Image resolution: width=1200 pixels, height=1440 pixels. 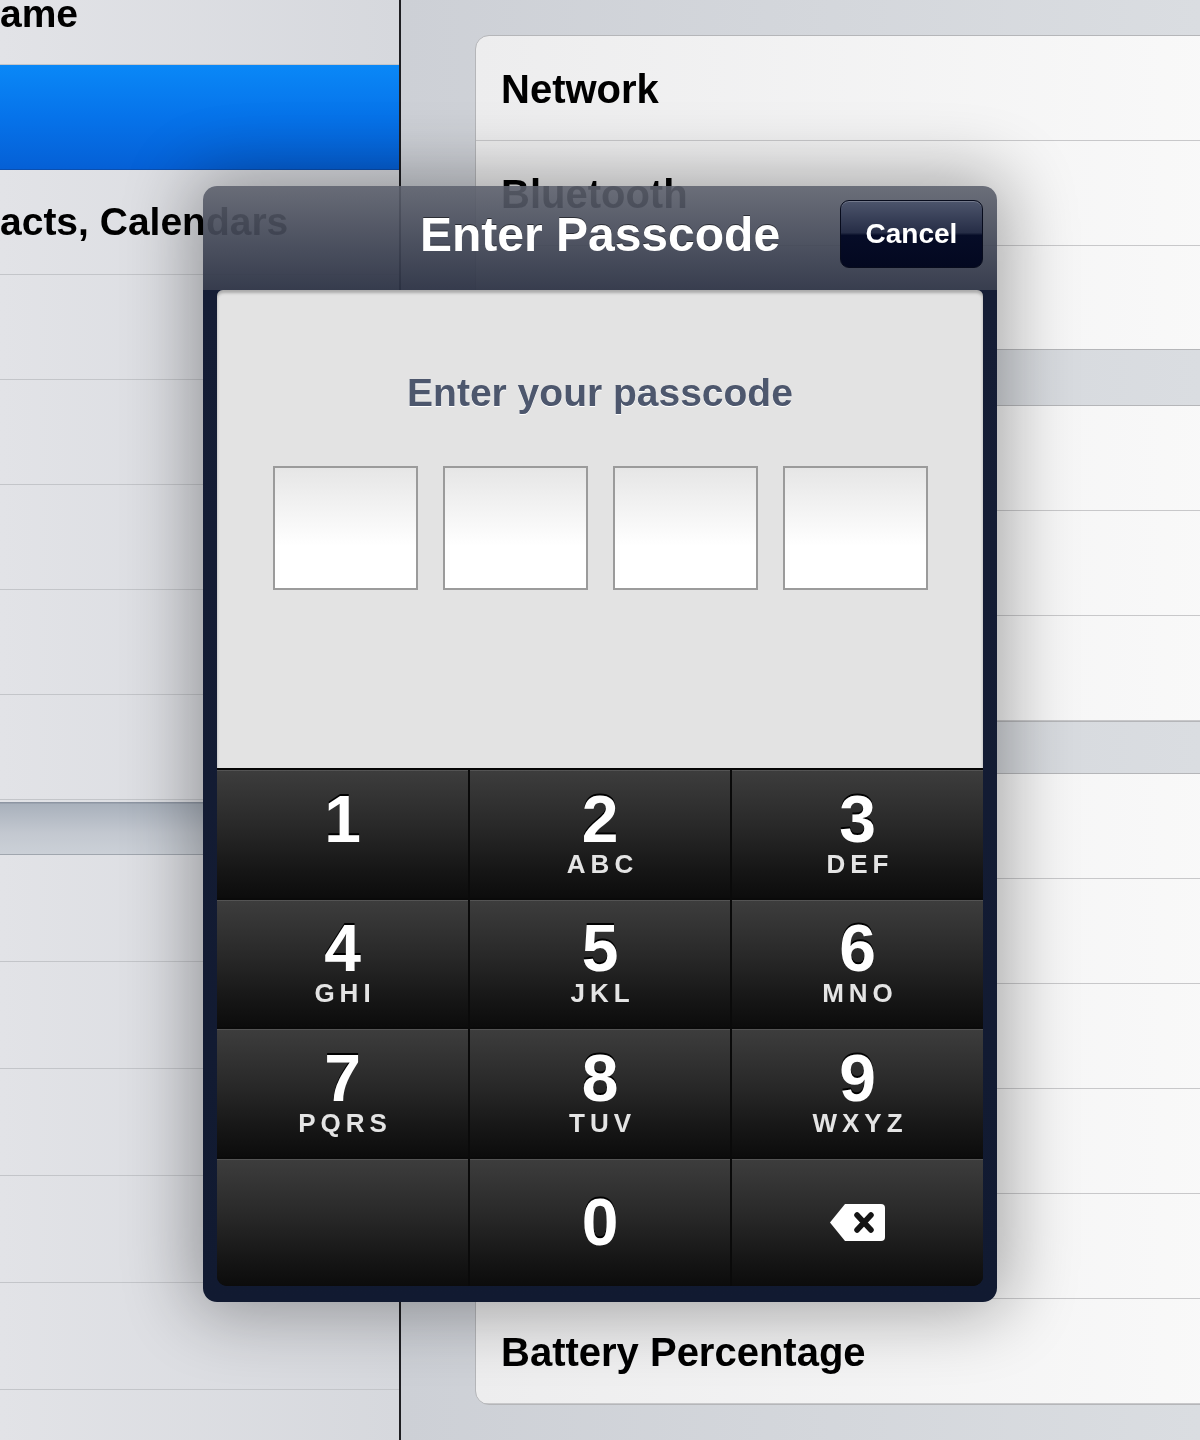 What do you see at coordinates (683, 1351) in the screenshot?
I see `settings-row-label: Battery Percentage` at bounding box center [683, 1351].